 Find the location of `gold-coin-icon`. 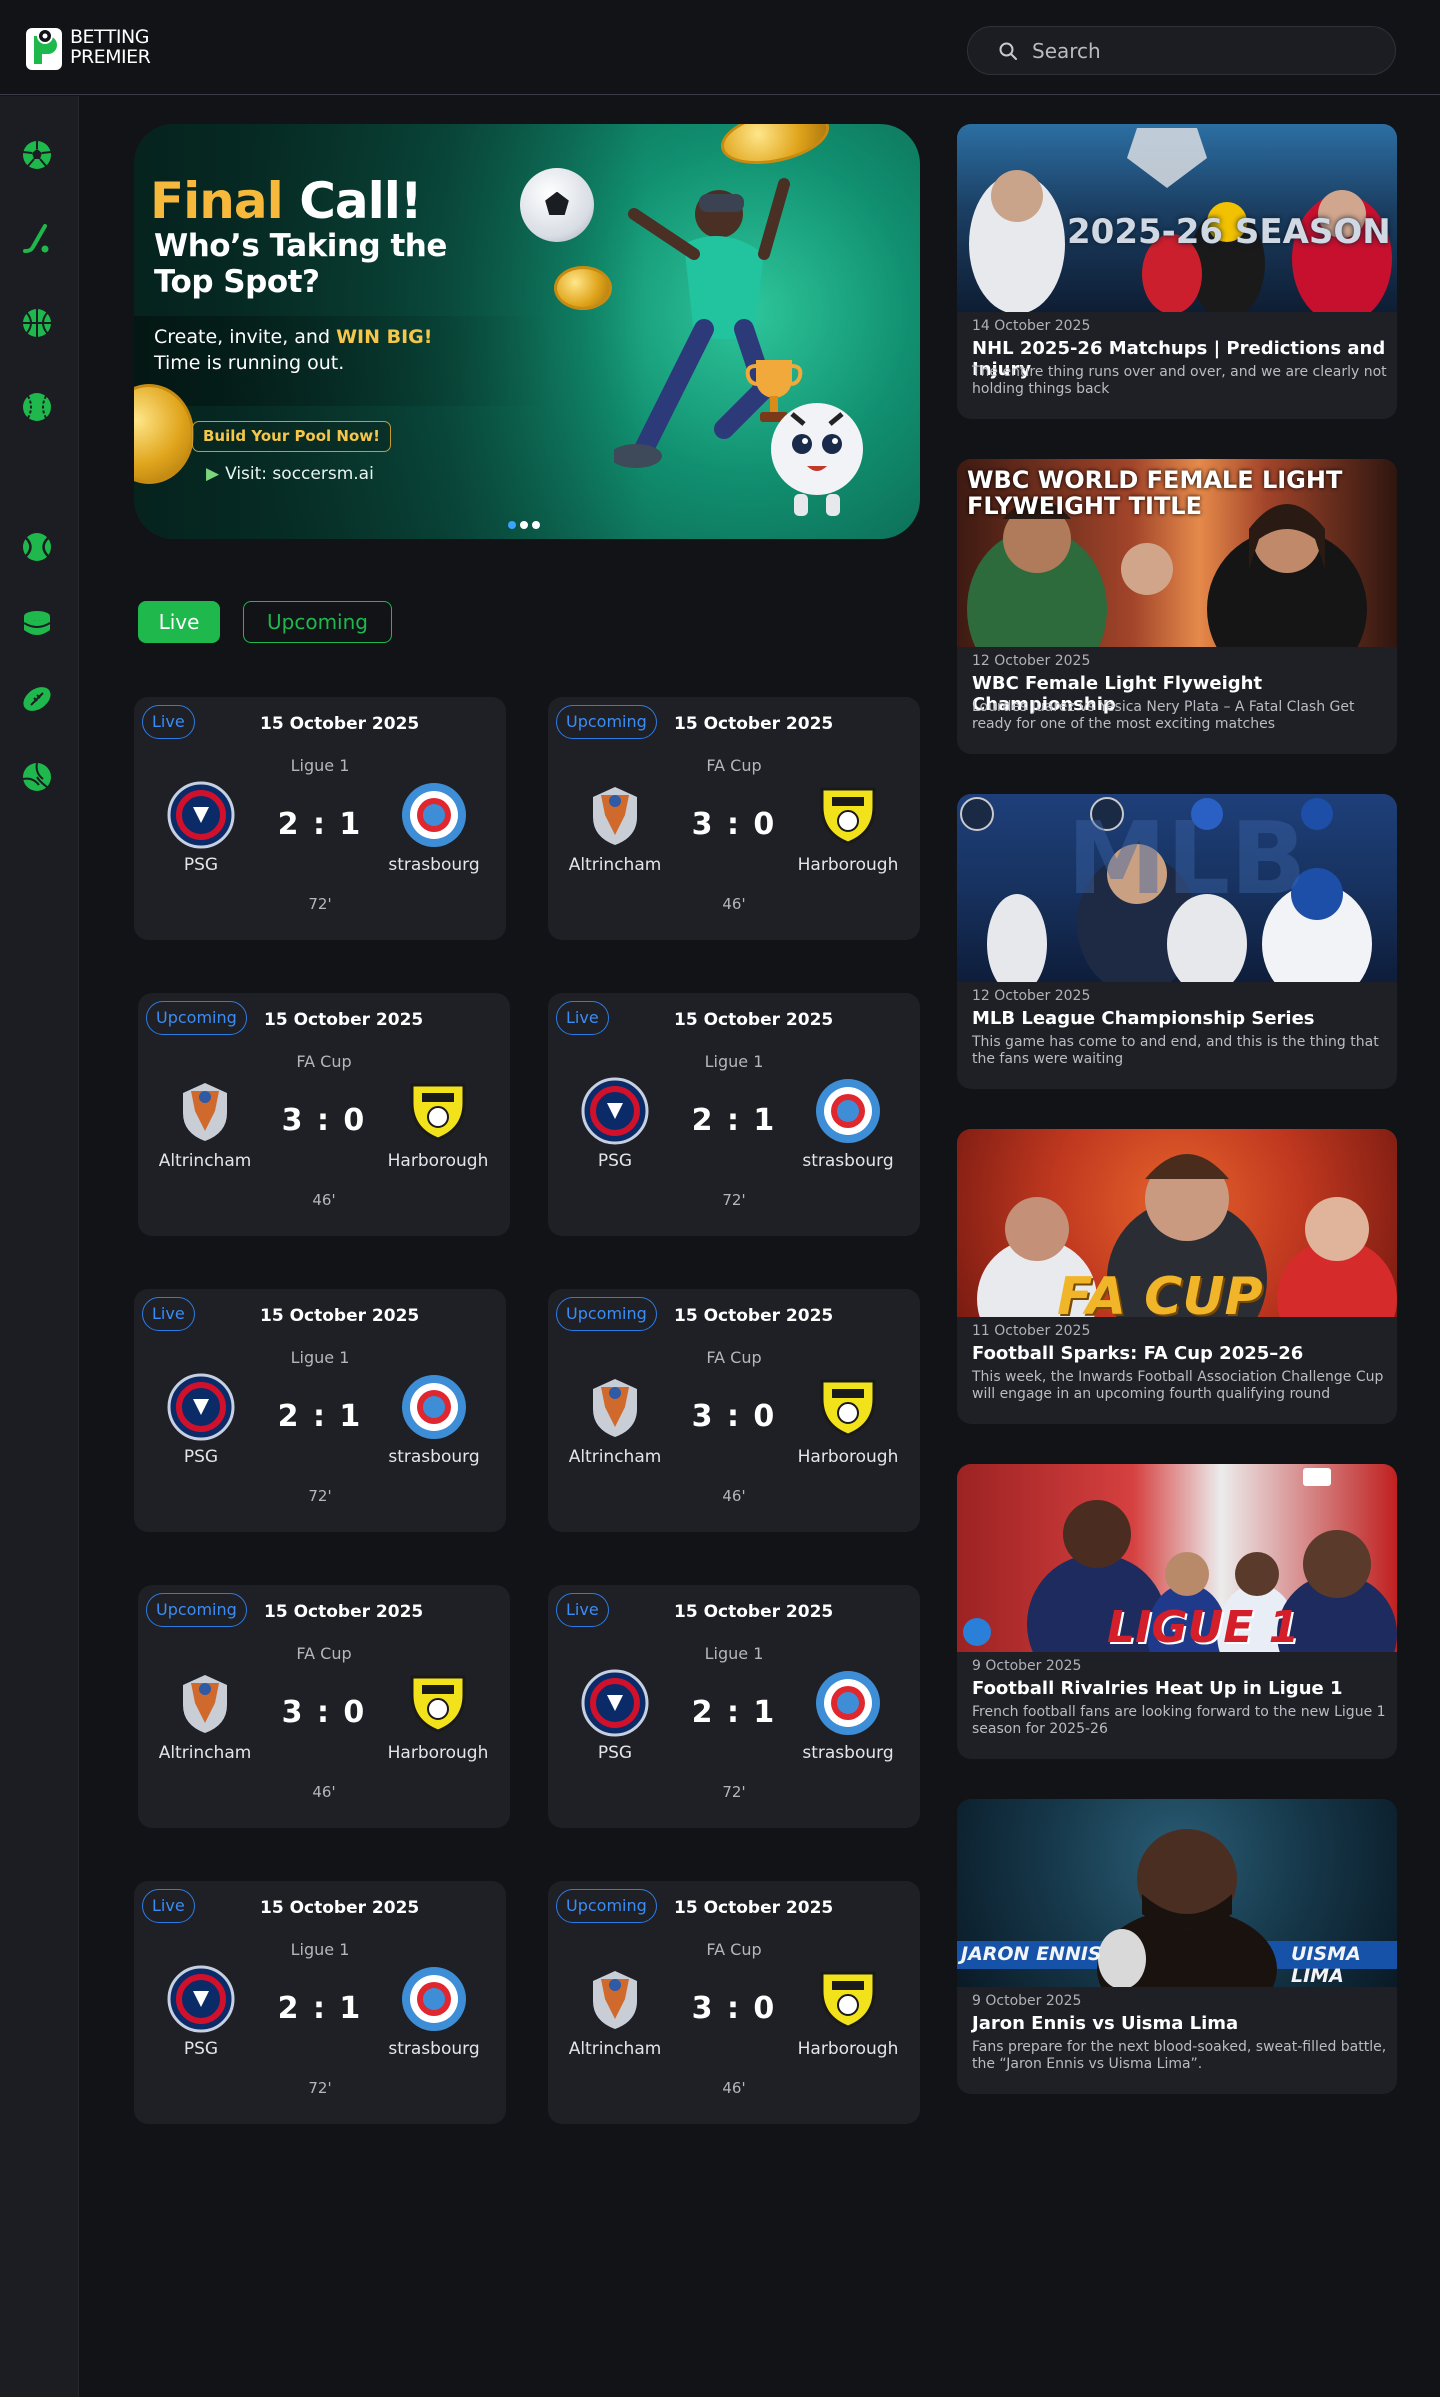

gold-coin-icon is located at coordinates (583, 288).